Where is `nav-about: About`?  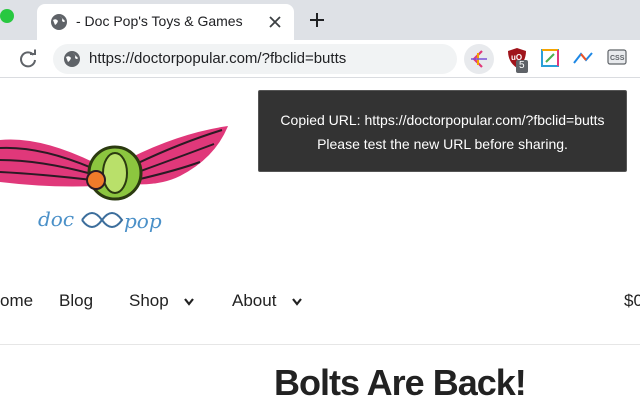 nav-about: About is located at coordinates (254, 301).